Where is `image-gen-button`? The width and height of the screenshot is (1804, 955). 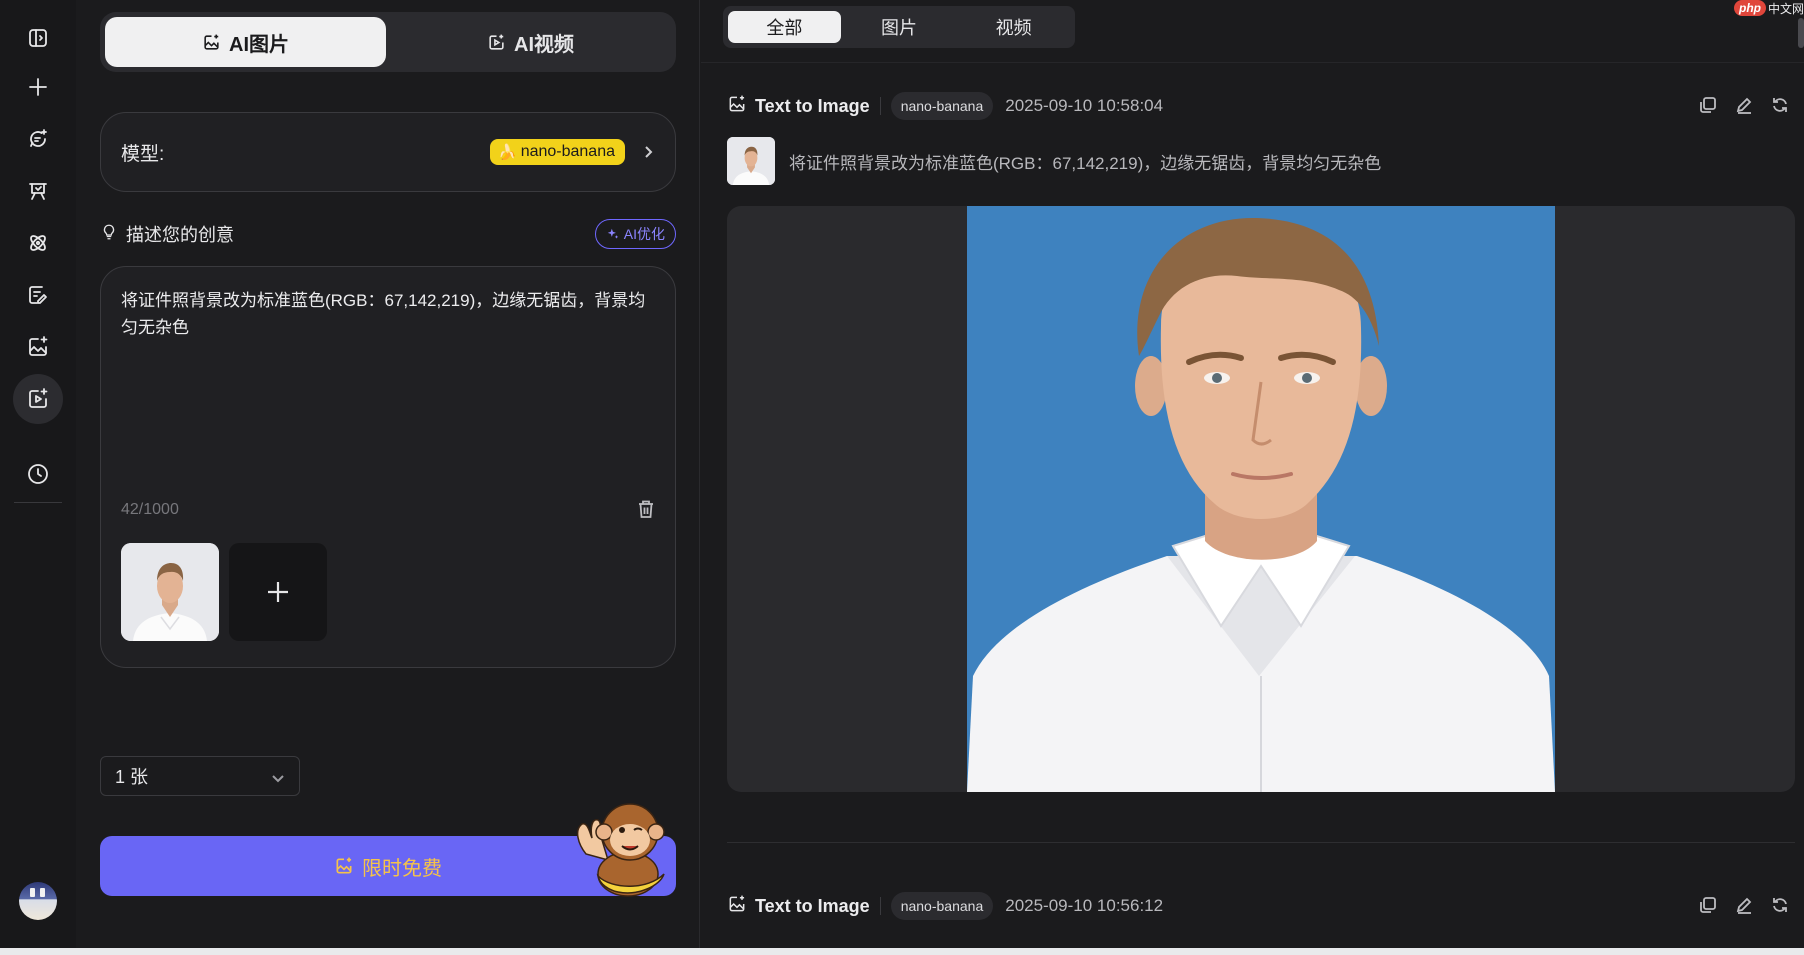 image-gen-button is located at coordinates (38, 347).